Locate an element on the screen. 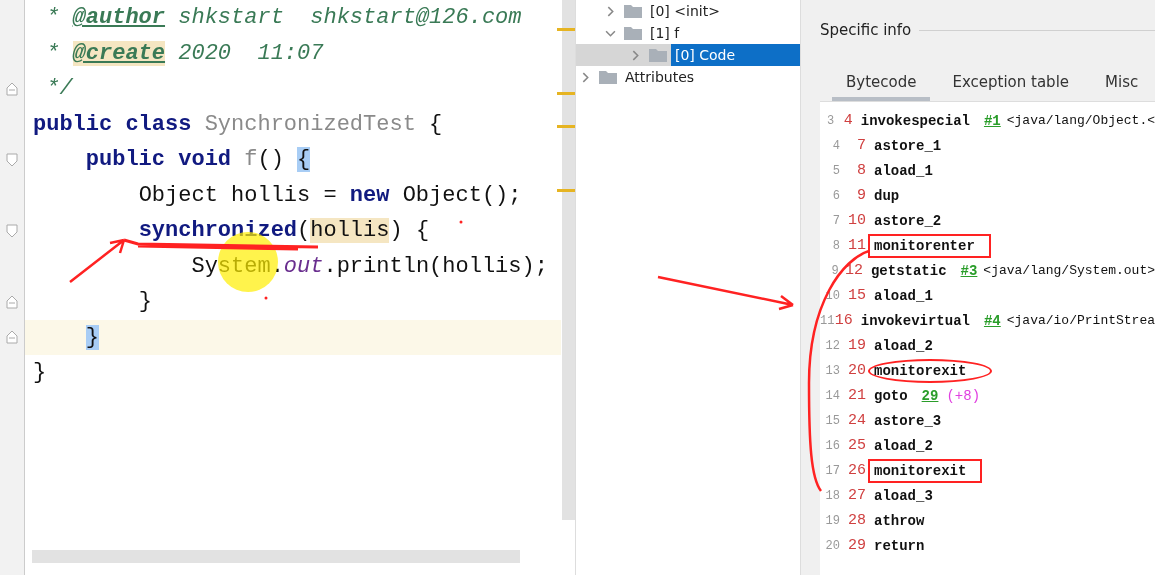  line-number: 12 is located at coordinates (832, 345).